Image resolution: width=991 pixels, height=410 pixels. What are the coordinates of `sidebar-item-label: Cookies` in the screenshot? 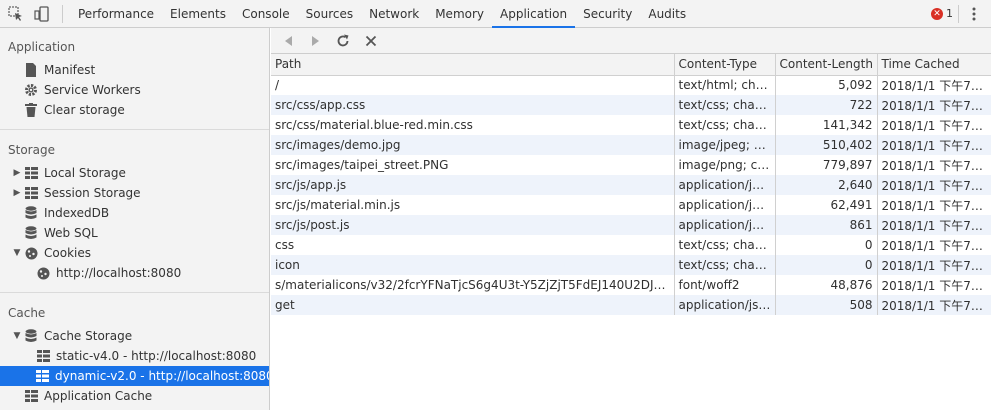 It's located at (67, 253).